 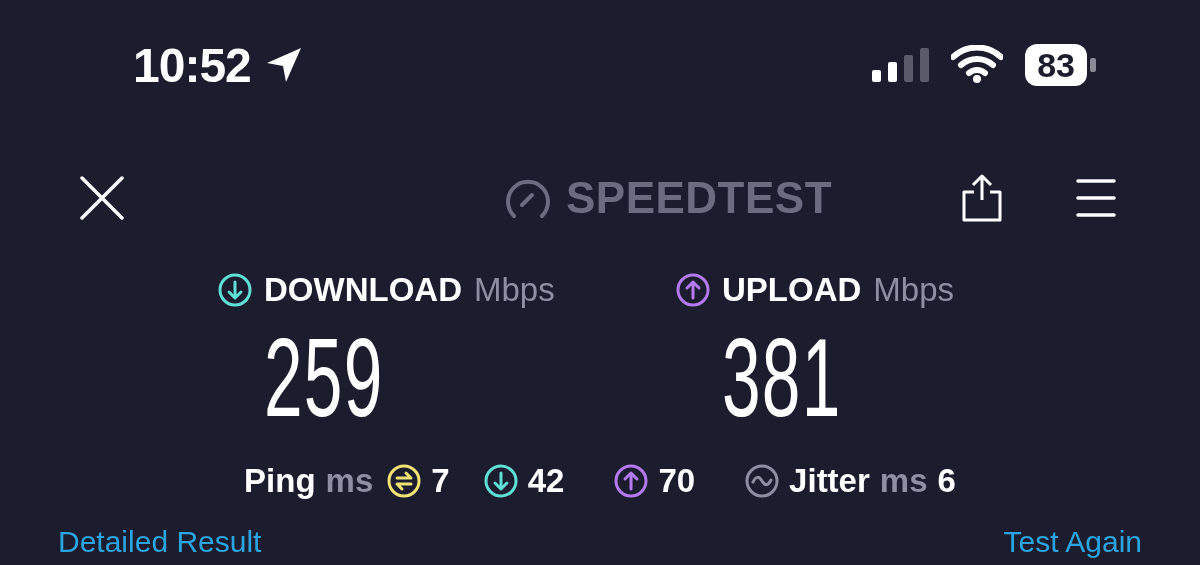 I want to click on wifi-icon, so click(x=977, y=65).